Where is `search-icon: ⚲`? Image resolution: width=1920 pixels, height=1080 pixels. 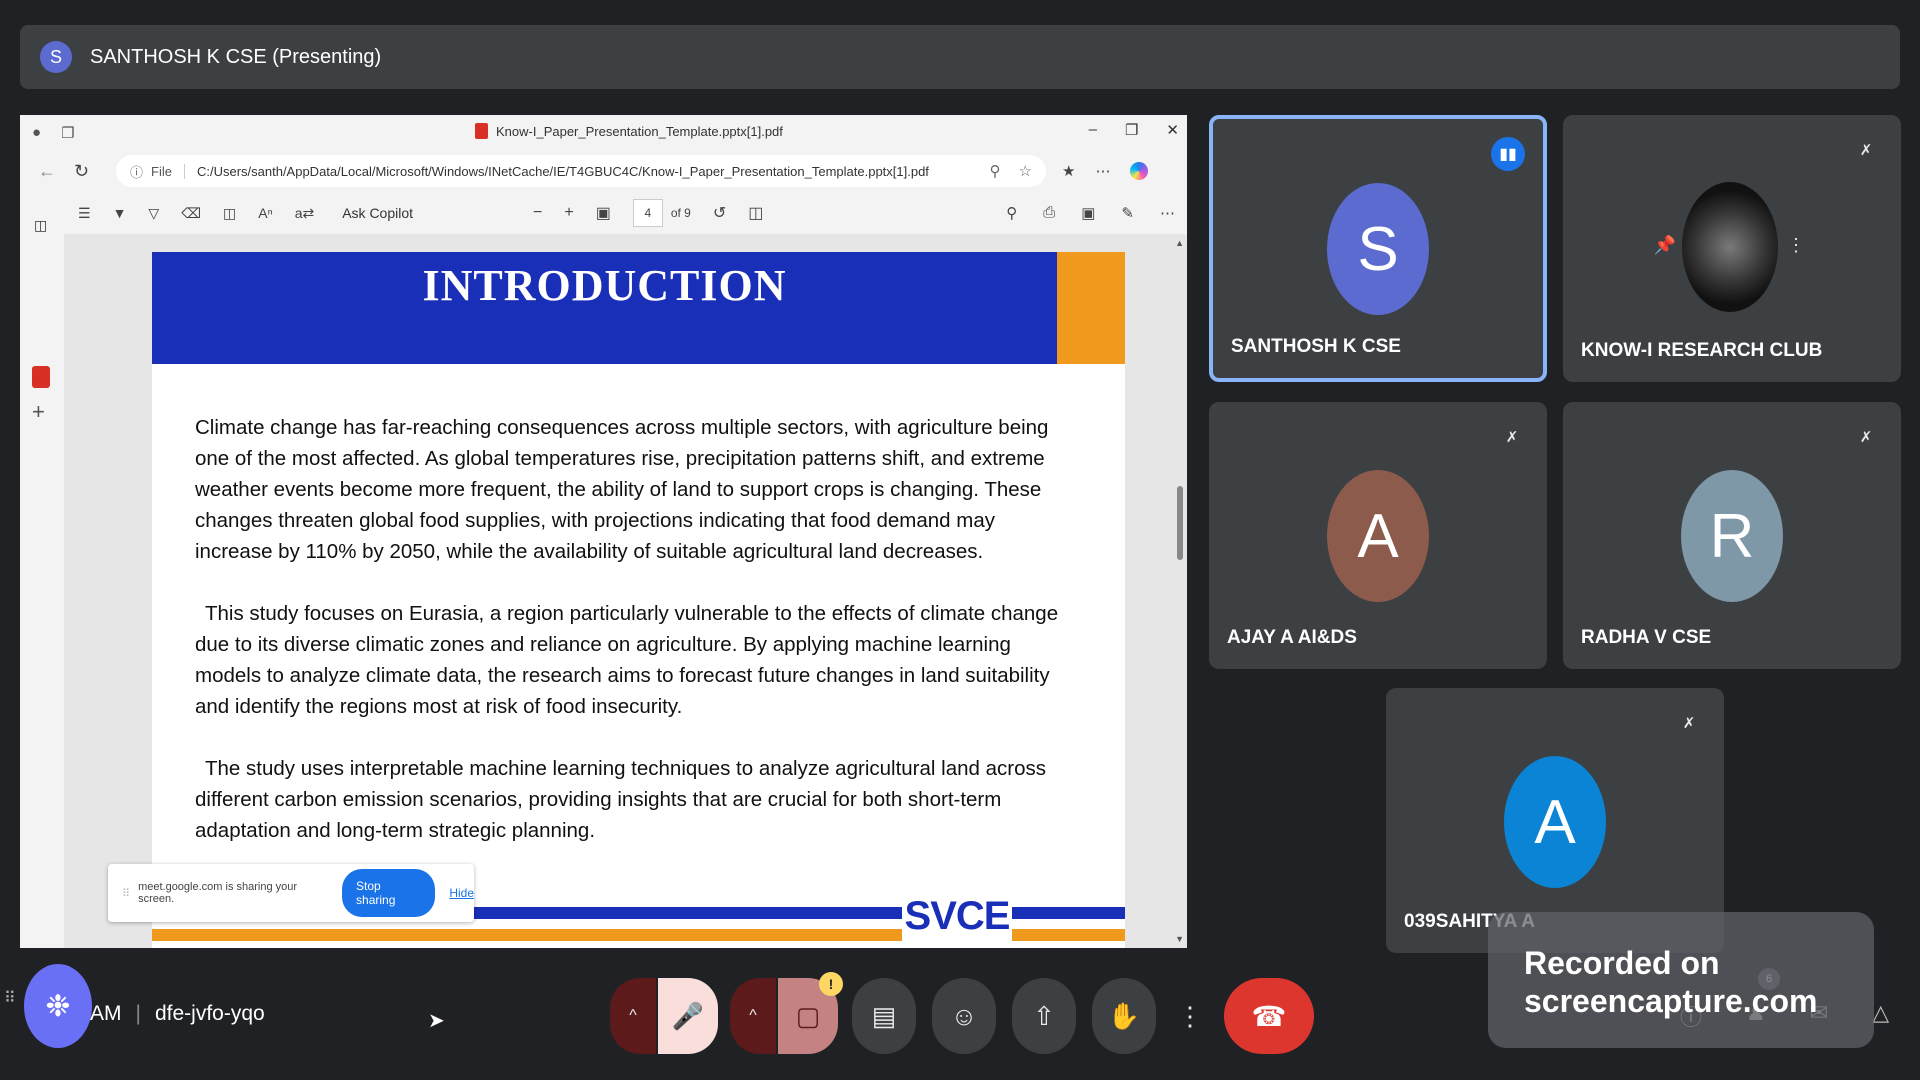
search-icon: ⚲ is located at coordinates (1011, 213).